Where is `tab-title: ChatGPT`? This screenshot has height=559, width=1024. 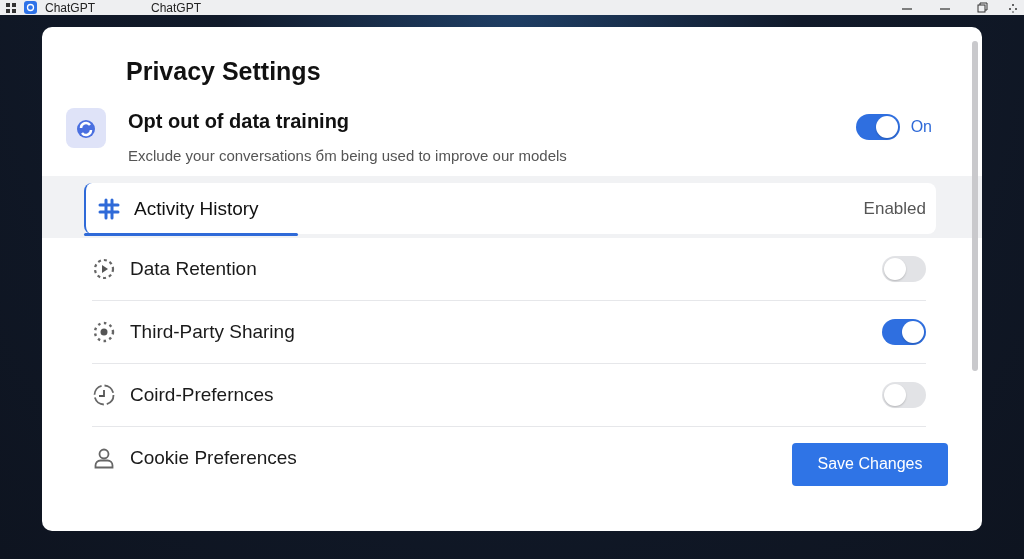 tab-title: ChatGPT is located at coordinates (176, 7).